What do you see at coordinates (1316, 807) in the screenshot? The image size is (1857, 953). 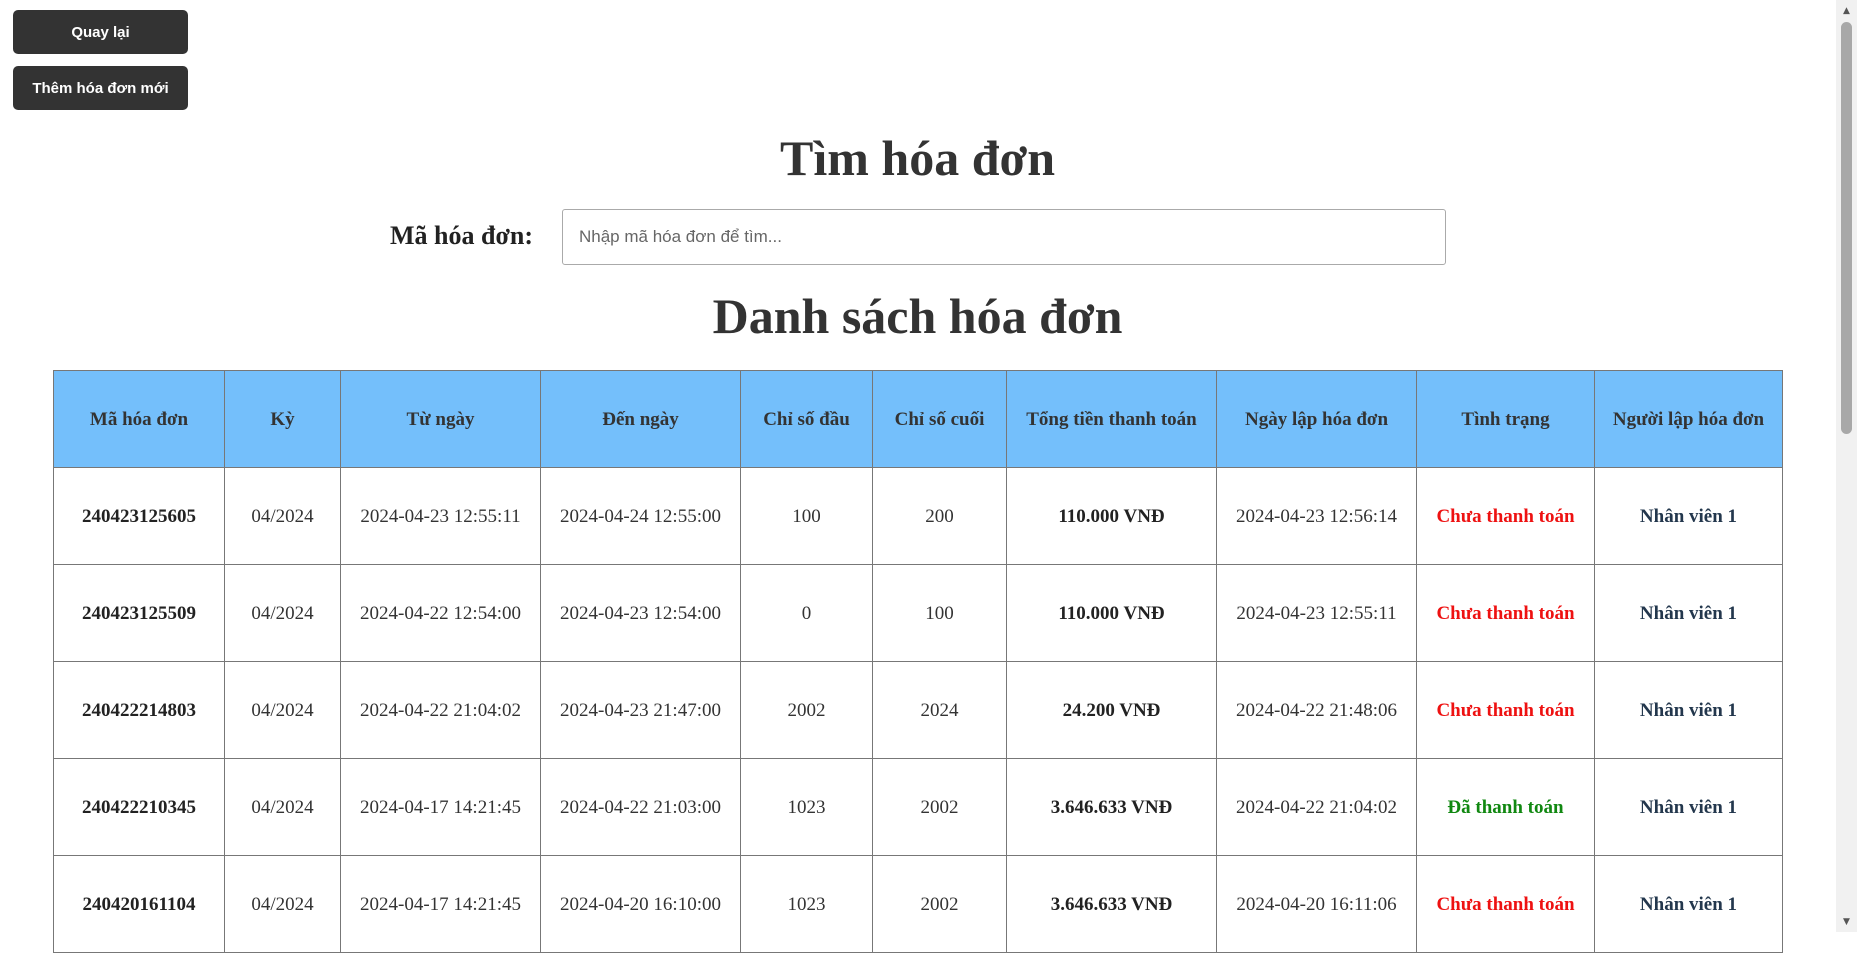 I see `cell-created-date: 2024-04-22 21:04:02` at bounding box center [1316, 807].